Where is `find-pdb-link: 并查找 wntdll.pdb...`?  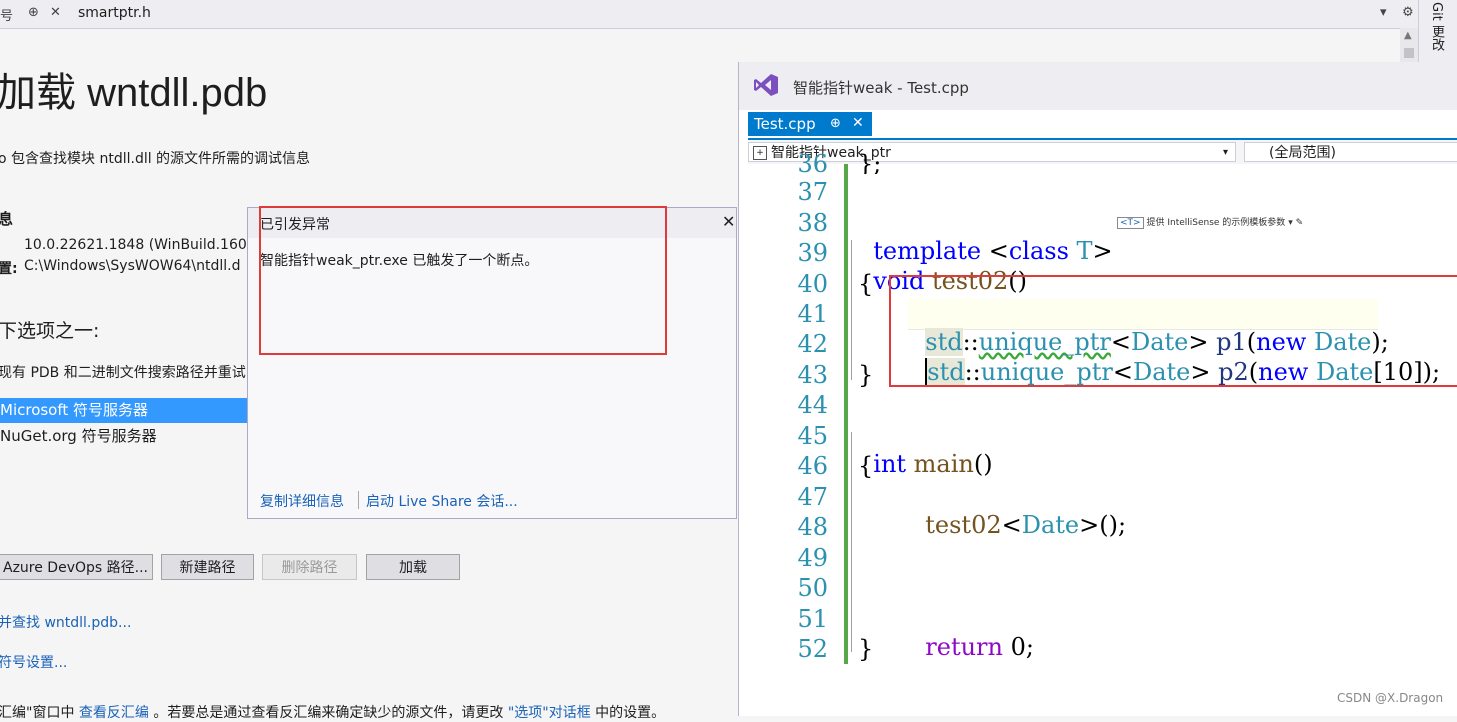
find-pdb-link: 并查找 wntdll.pdb... is located at coordinates (65, 622).